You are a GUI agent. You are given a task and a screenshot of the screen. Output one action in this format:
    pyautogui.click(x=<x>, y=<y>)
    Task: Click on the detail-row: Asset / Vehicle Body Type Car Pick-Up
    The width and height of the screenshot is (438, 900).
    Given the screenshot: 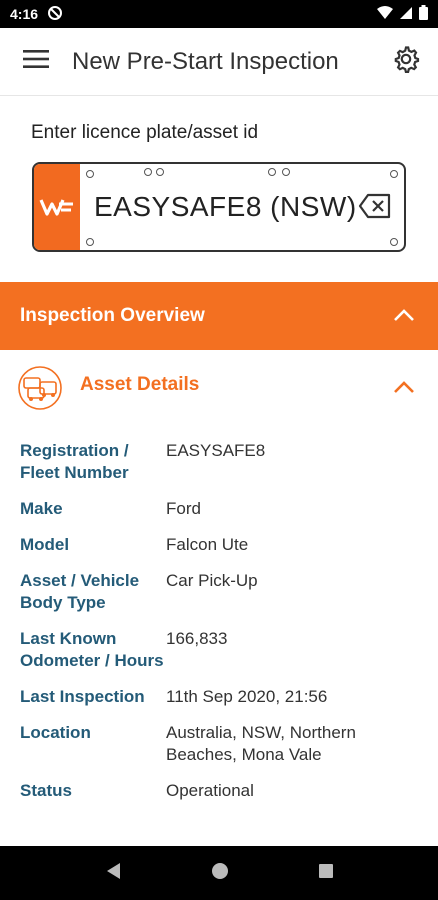 What is the action you would take?
    pyautogui.click(x=219, y=592)
    